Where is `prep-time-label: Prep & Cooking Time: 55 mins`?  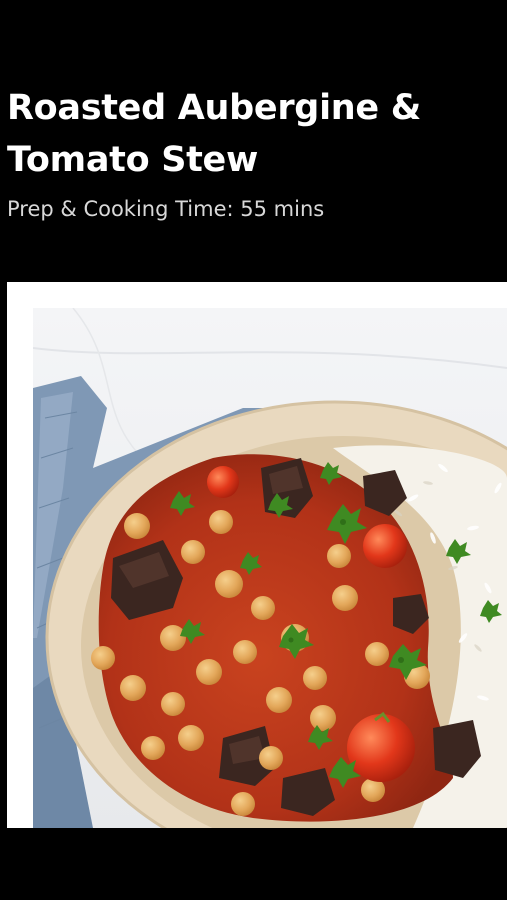 prep-time-label: Prep & Cooking Time: 55 mins is located at coordinates (166, 209).